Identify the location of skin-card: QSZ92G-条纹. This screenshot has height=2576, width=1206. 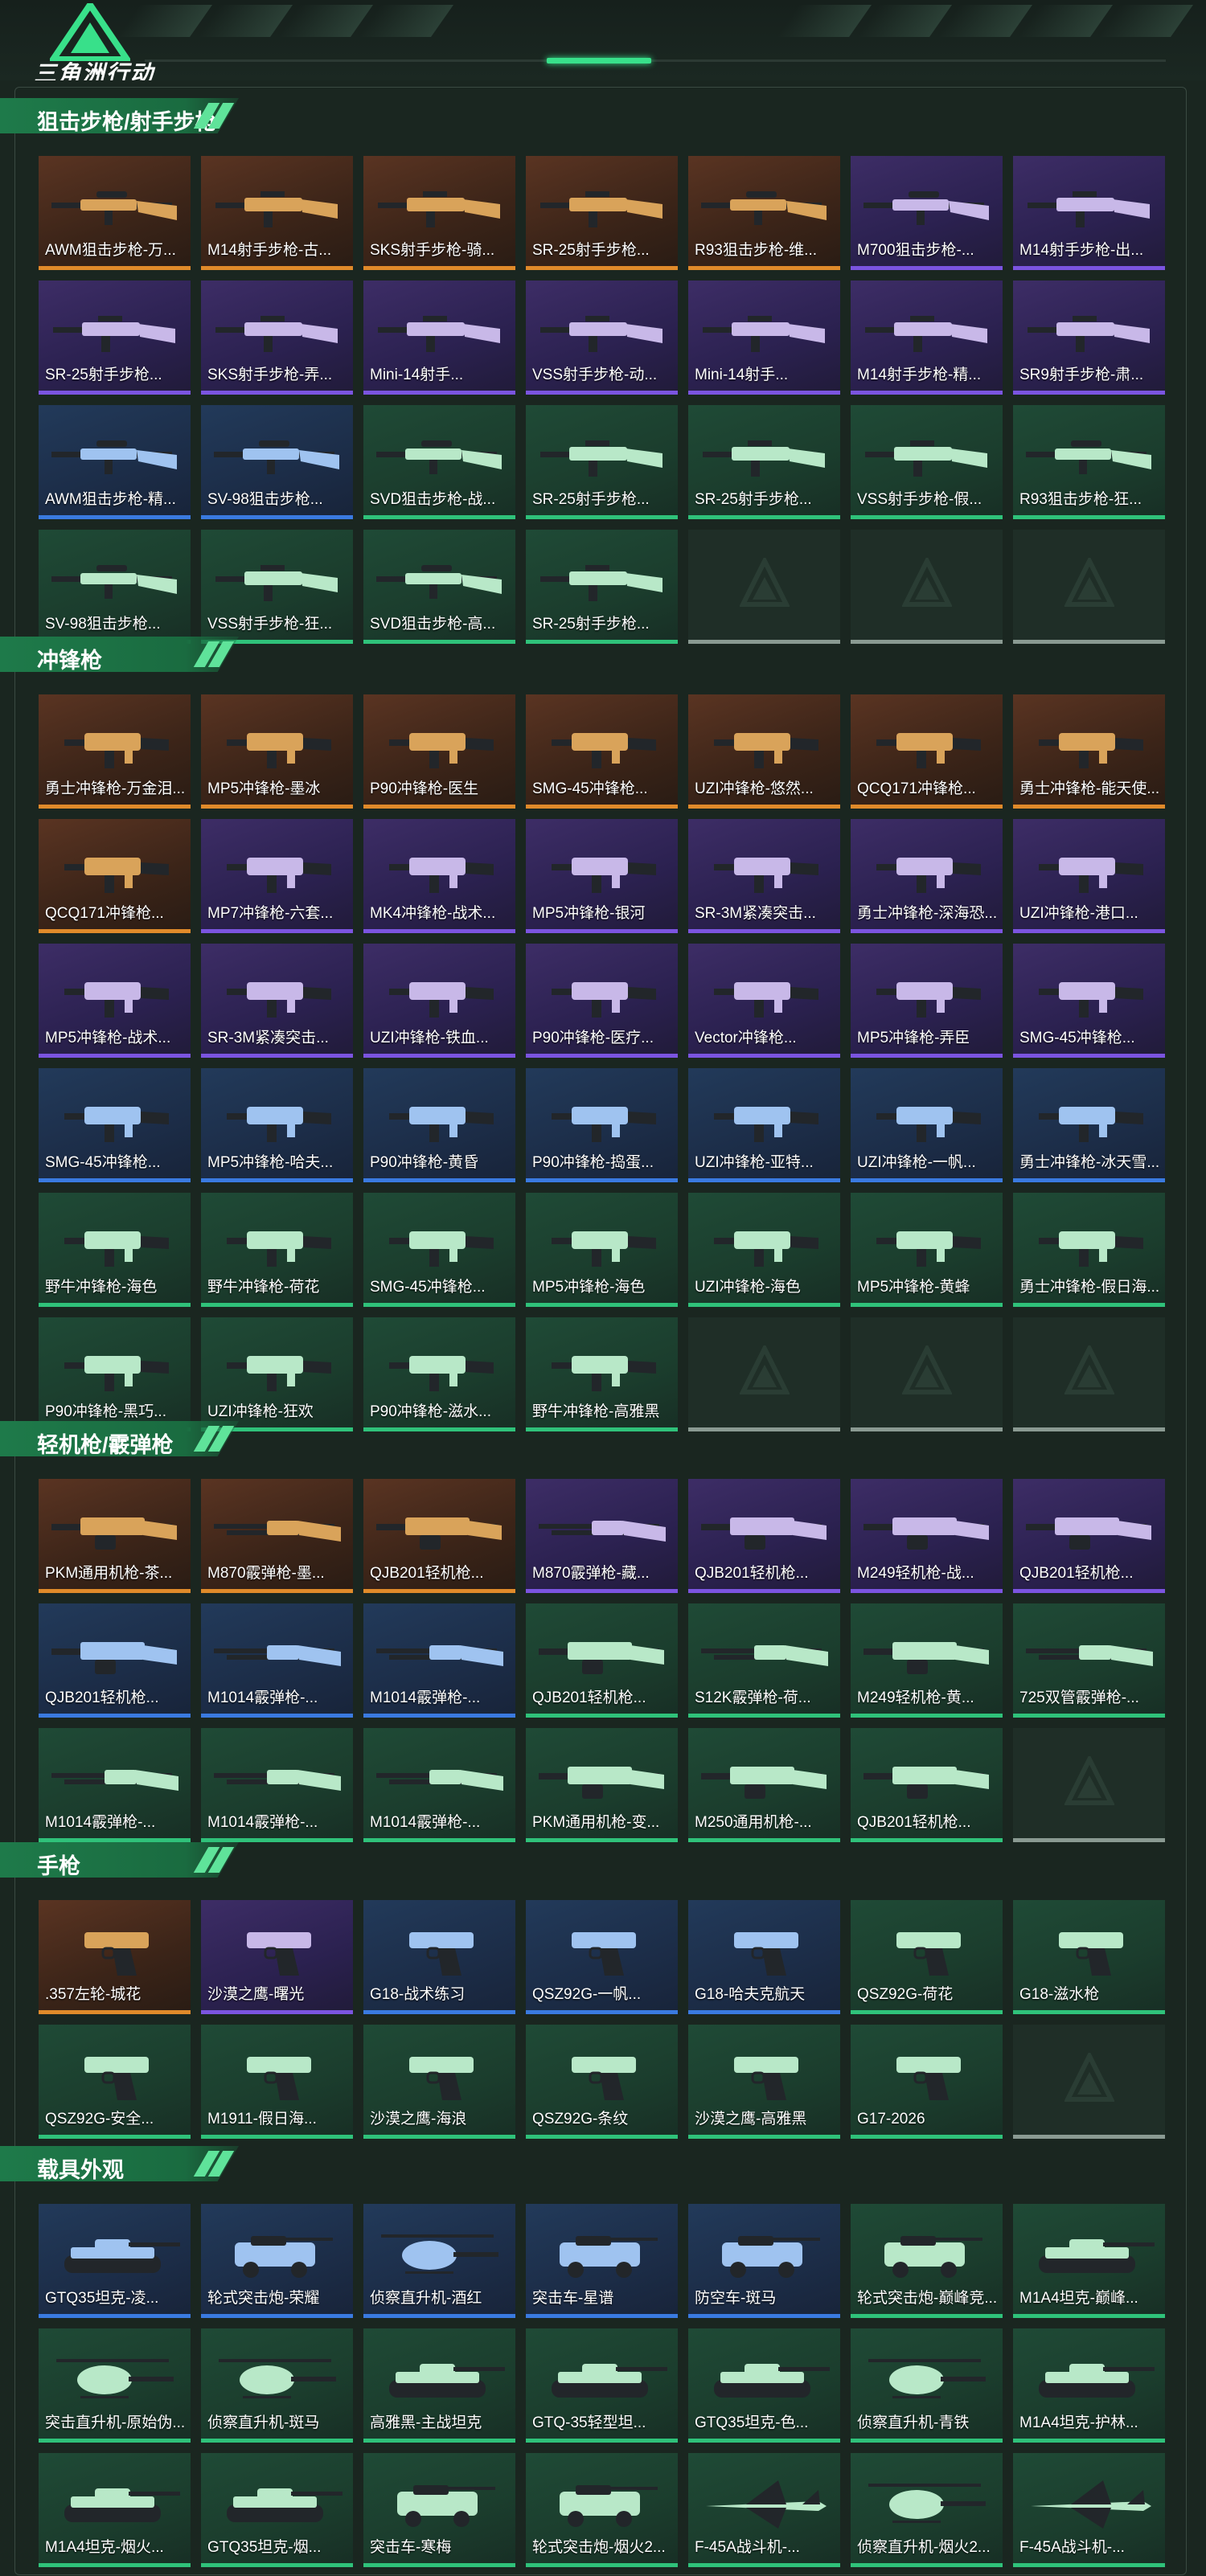
(602, 2082).